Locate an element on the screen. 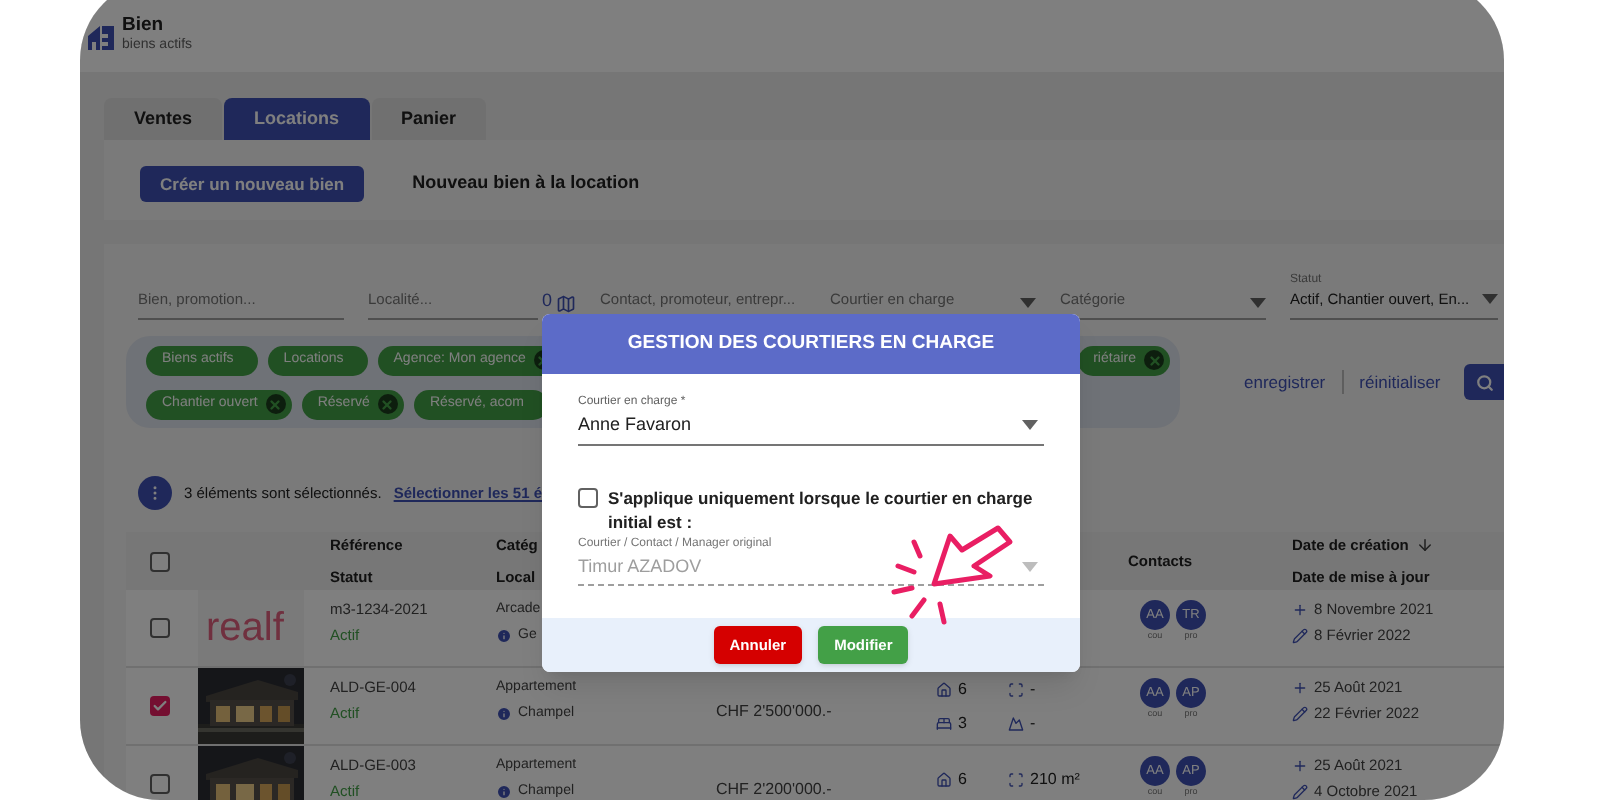  tab: Panier is located at coordinates (429, 119).